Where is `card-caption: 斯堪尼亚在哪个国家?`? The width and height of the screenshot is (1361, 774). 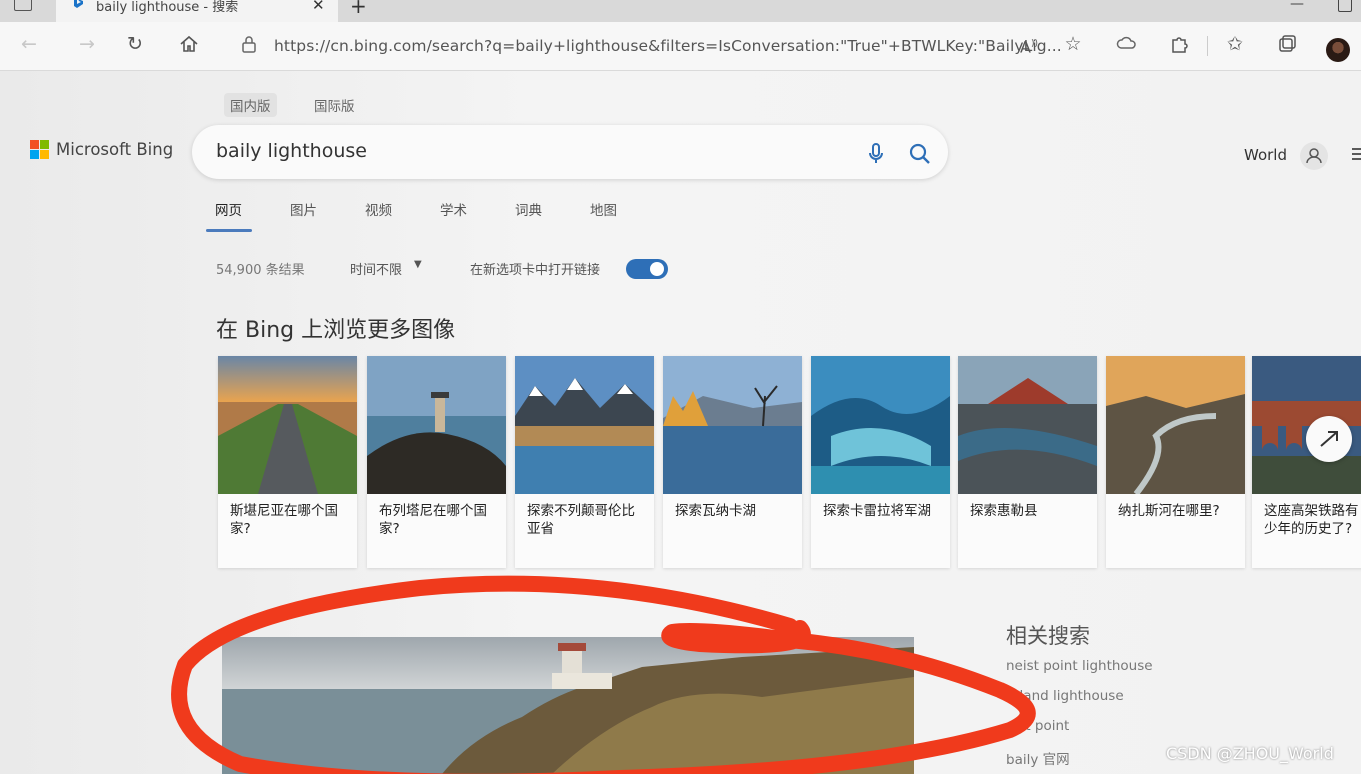
card-caption: 斯堪尼亚在哪个国家? is located at coordinates (290, 520).